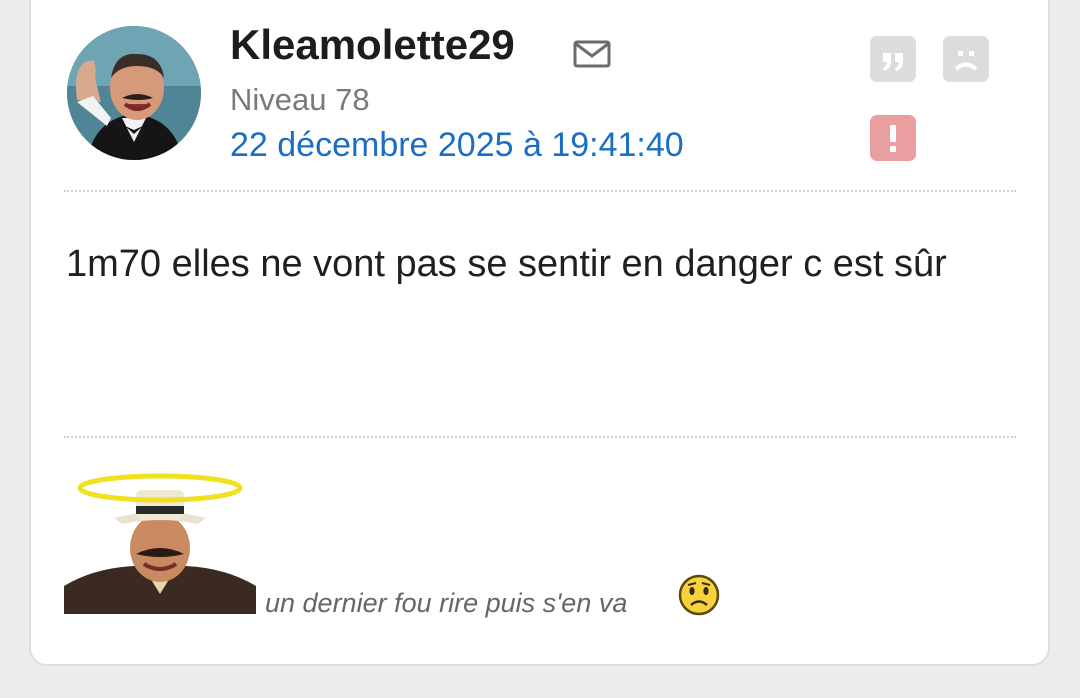 The height and width of the screenshot is (698, 1080). Describe the element at coordinates (540, 191) in the screenshot. I see `header-divider` at that location.